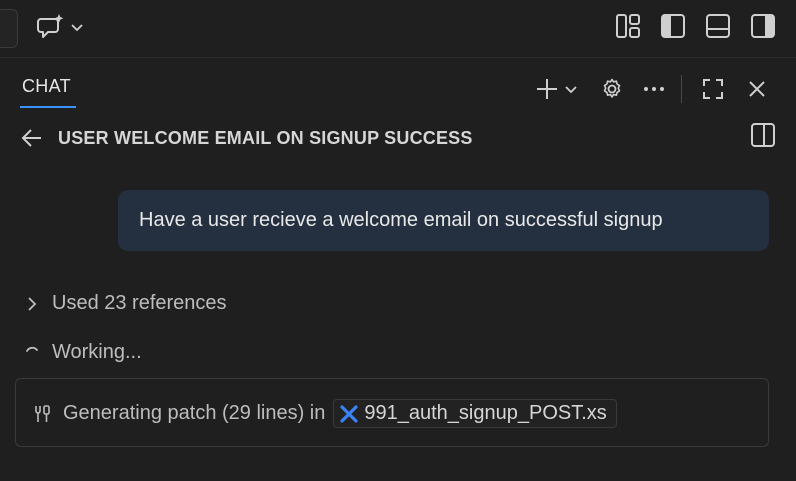  Describe the element at coordinates (349, 413) in the screenshot. I see `x-file-icon` at that location.